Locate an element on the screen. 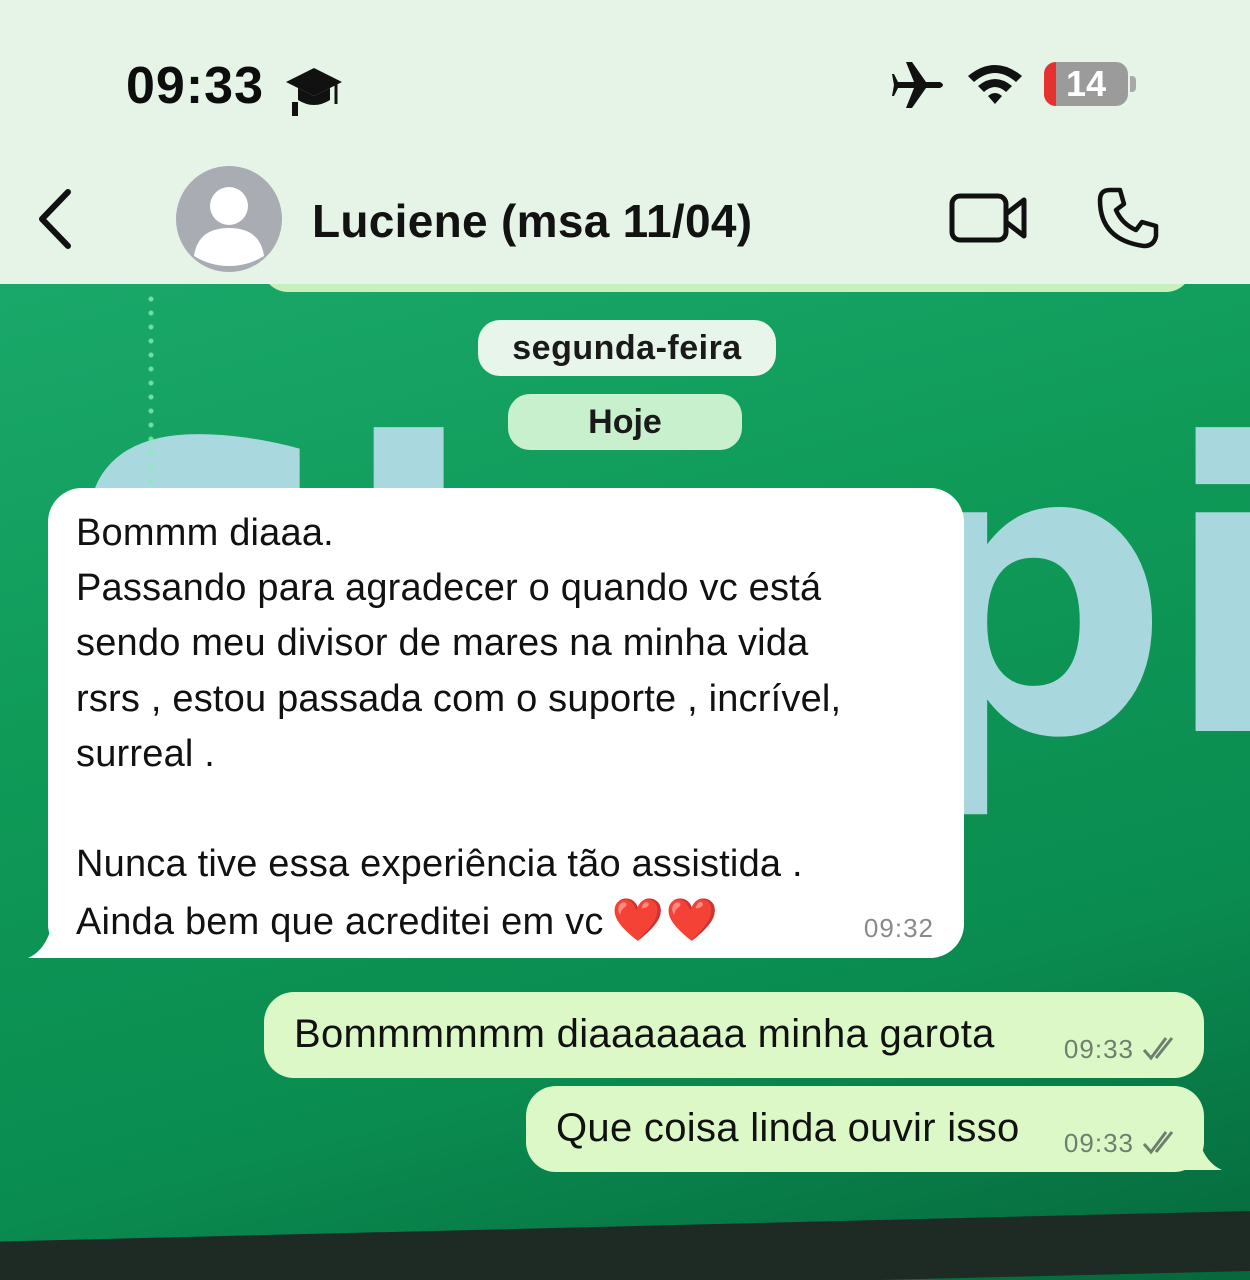  airplane-icon is located at coordinates (917, 85).